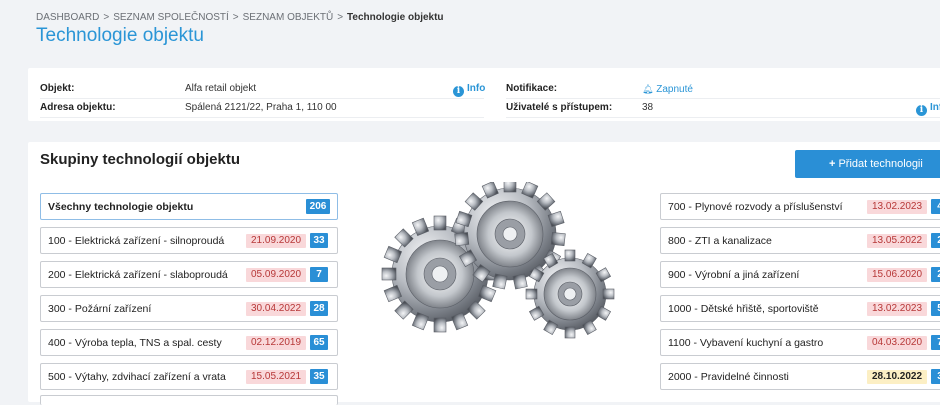 This screenshot has width=940, height=405. Describe the element at coordinates (935, 308) in the screenshot. I see `group-count-badge: 5` at that location.